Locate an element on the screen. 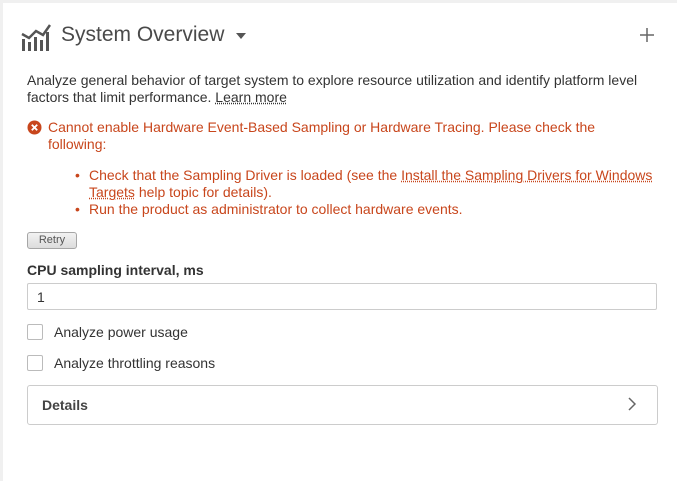 The image size is (677, 481). error-circle-icon is located at coordinates (34, 127).